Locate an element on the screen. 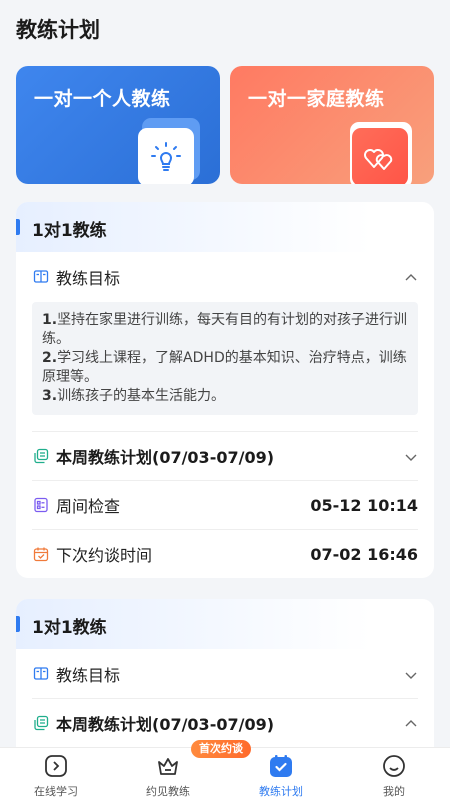  calendar-icon is located at coordinates (41, 554).